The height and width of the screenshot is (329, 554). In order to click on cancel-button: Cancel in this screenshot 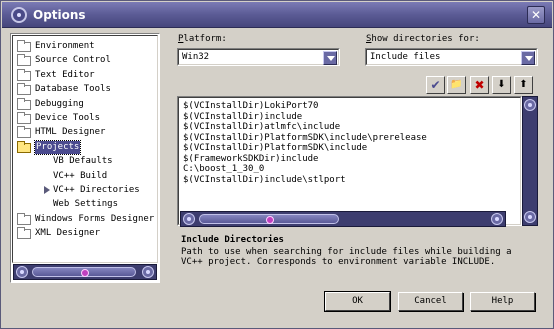, I will do `click(430, 301)`.